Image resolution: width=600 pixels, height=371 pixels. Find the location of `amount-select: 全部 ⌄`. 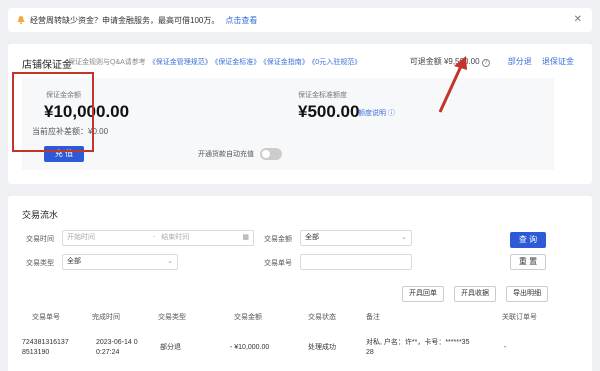

amount-select: 全部 ⌄ is located at coordinates (356, 238).